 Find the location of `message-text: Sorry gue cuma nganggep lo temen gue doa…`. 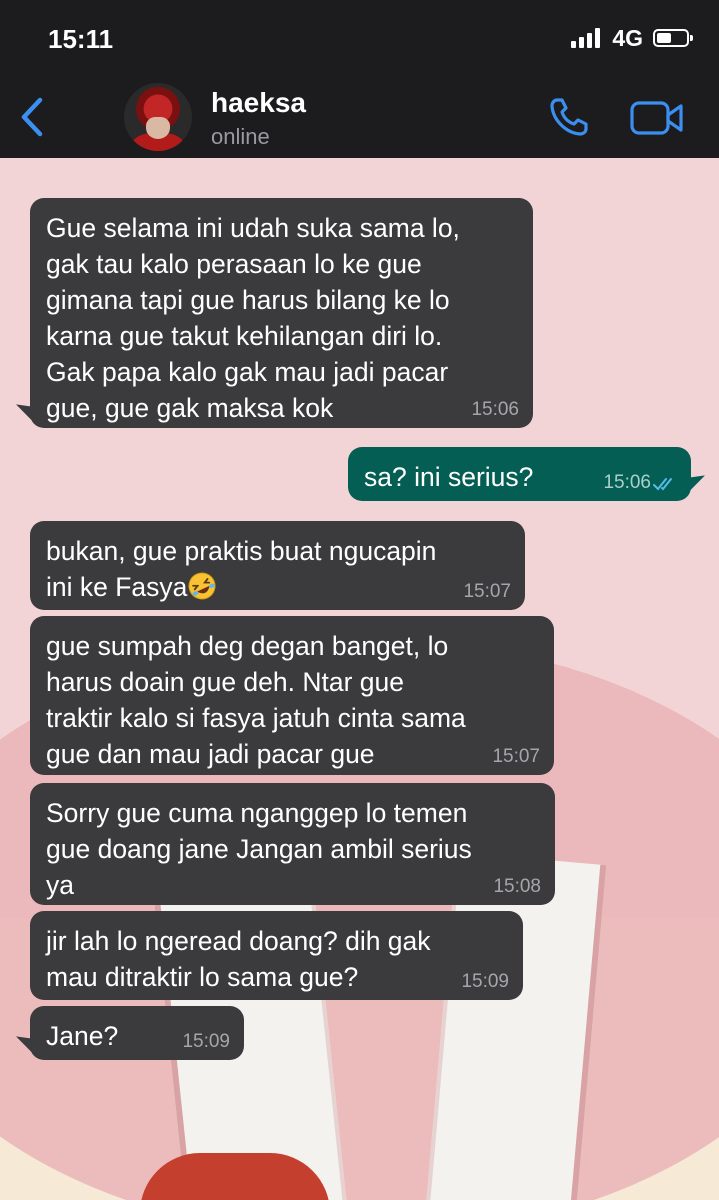

message-text: Sorry gue cuma nganggep lo temen gue doa… is located at coordinates (259, 849).